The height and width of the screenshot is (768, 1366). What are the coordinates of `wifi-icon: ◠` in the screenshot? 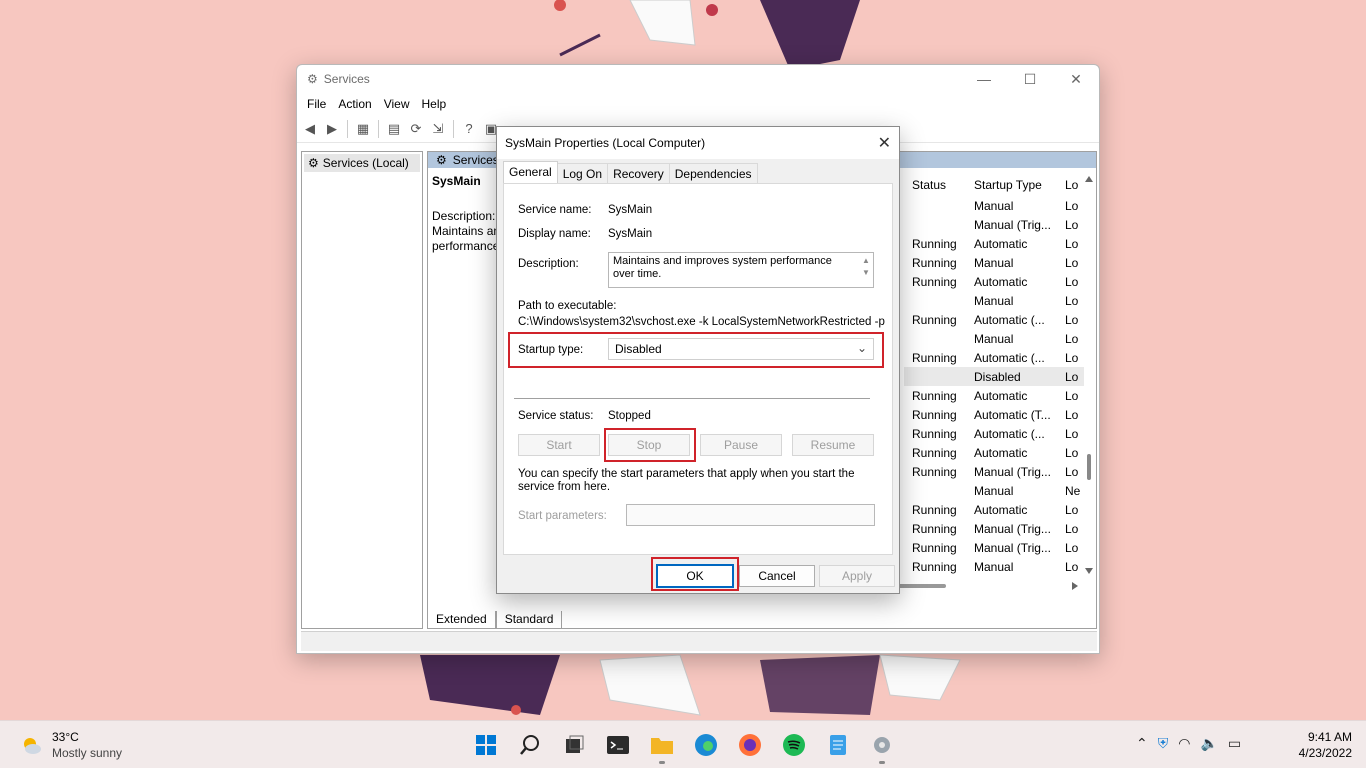 It's located at (1184, 743).